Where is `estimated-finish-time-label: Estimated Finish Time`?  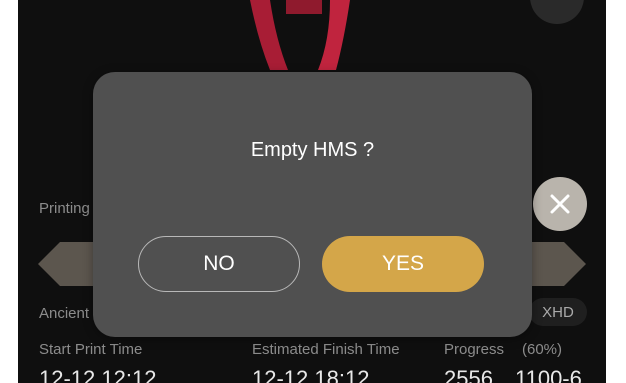 estimated-finish-time-label: Estimated Finish Time is located at coordinates (326, 349).